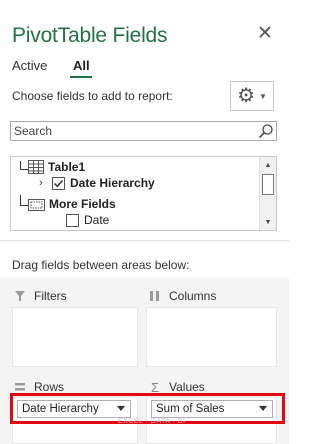 The image size is (320, 444). What do you see at coordinates (92, 96) in the screenshot?
I see `choose-fields-label: Choose fields to add to report:` at bounding box center [92, 96].